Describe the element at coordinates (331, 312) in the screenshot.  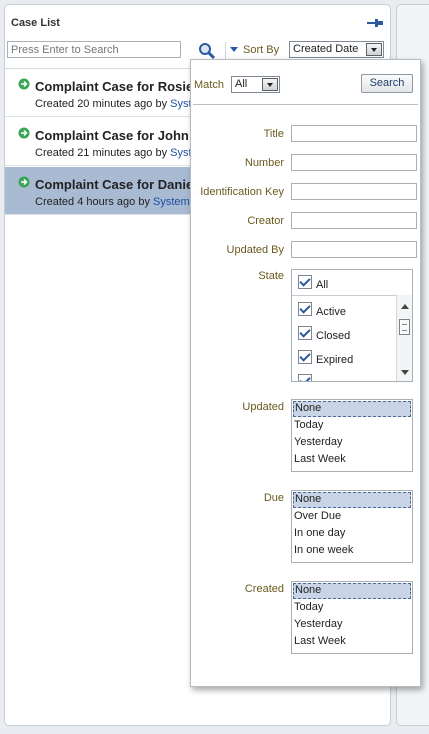
I see `state-active-label: Active` at that location.